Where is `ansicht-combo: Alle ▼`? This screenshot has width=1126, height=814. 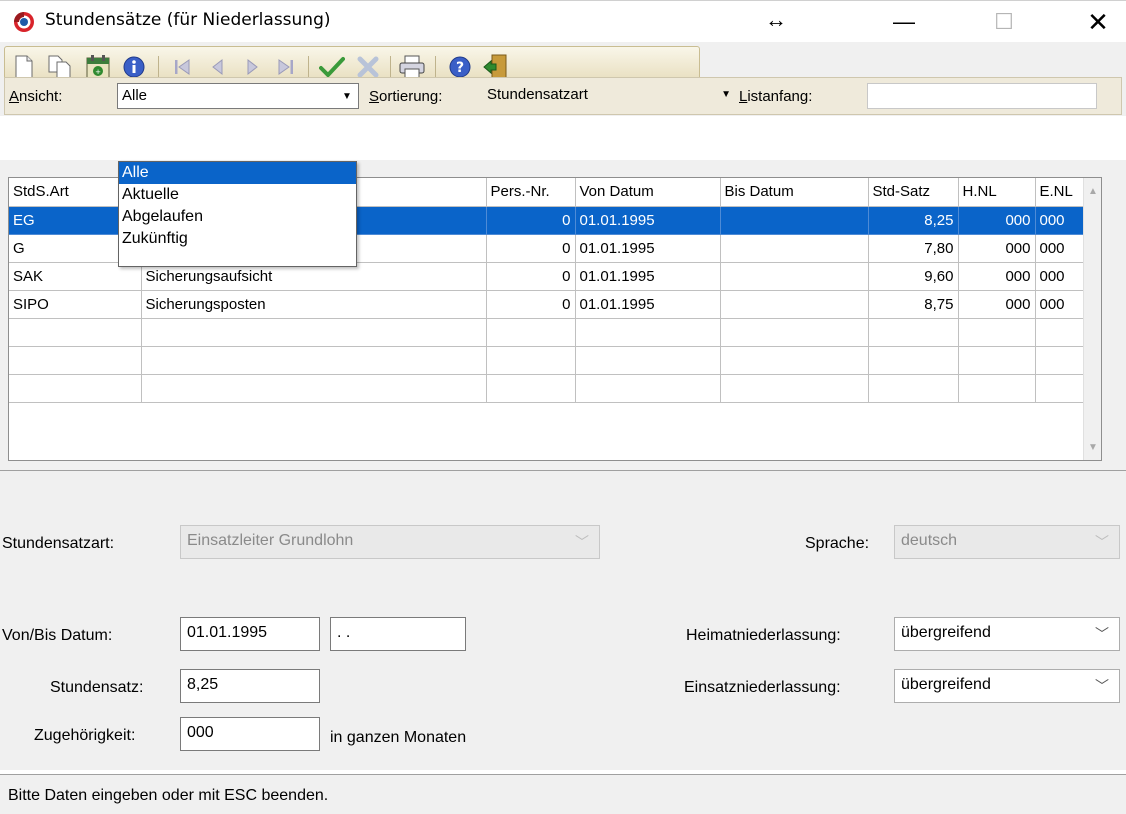 ansicht-combo: Alle ▼ is located at coordinates (238, 96).